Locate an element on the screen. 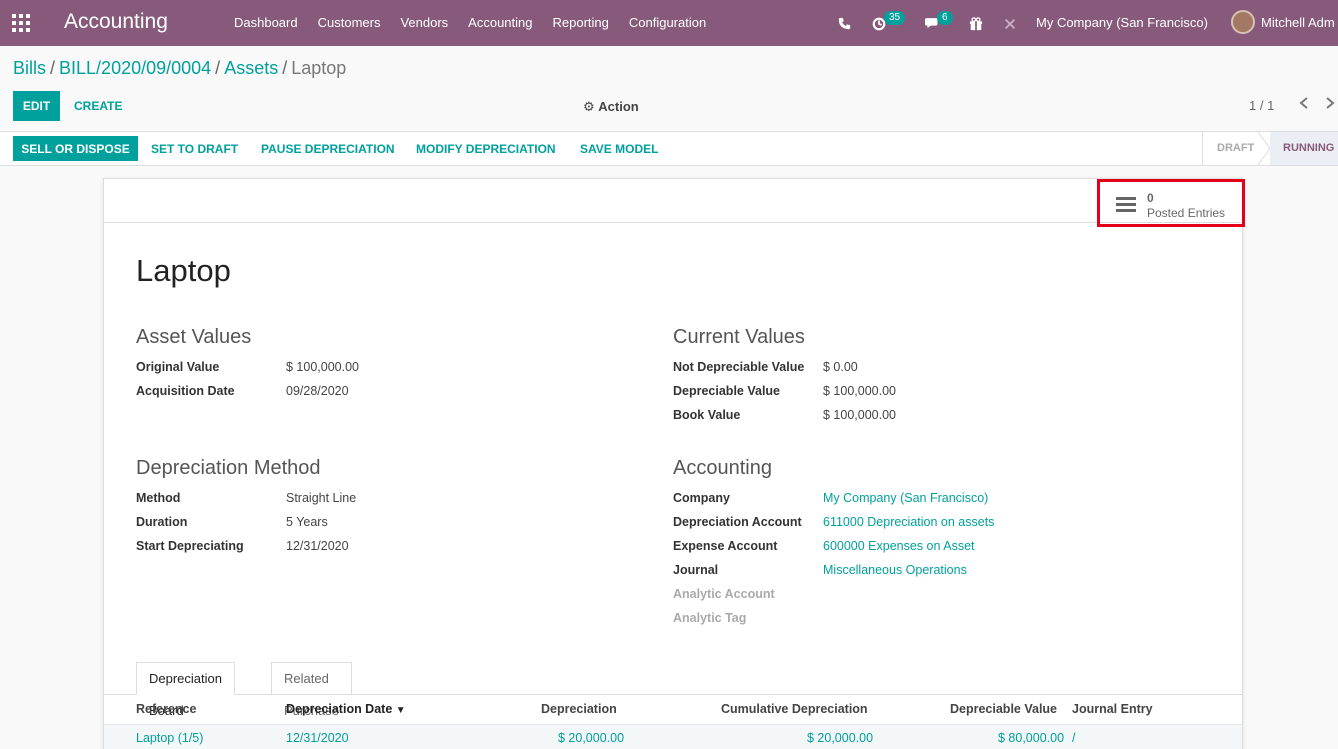 This screenshot has height=749, width=1338. gear-icon: ⚙ is located at coordinates (589, 106).